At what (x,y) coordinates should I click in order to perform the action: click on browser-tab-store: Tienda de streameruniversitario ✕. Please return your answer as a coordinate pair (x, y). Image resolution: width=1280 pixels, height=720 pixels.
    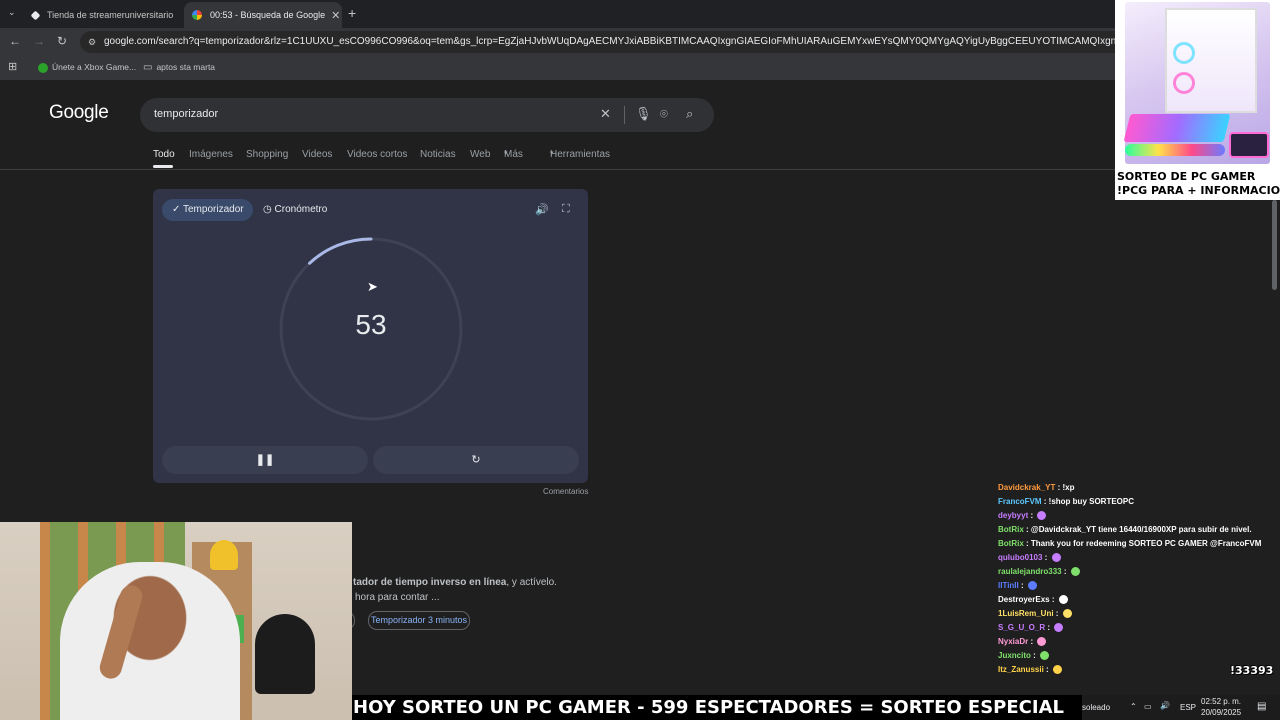
    Looking at the image, I should click on (102, 15).